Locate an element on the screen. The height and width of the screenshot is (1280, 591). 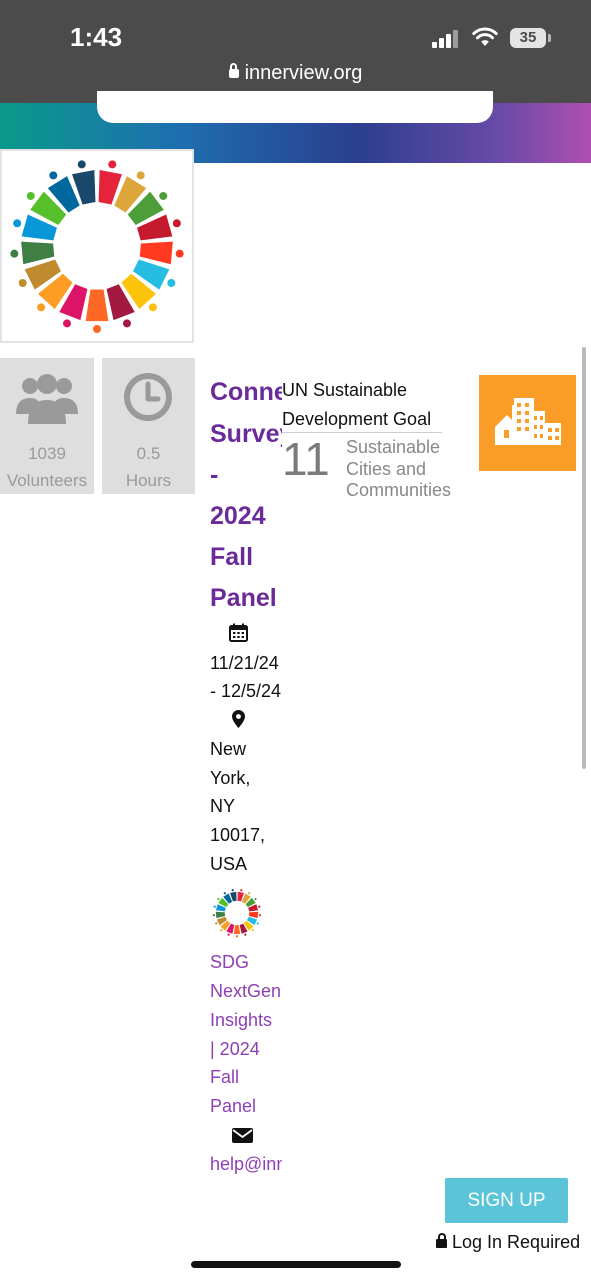
wifi-icon is located at coordinates (485, 36).